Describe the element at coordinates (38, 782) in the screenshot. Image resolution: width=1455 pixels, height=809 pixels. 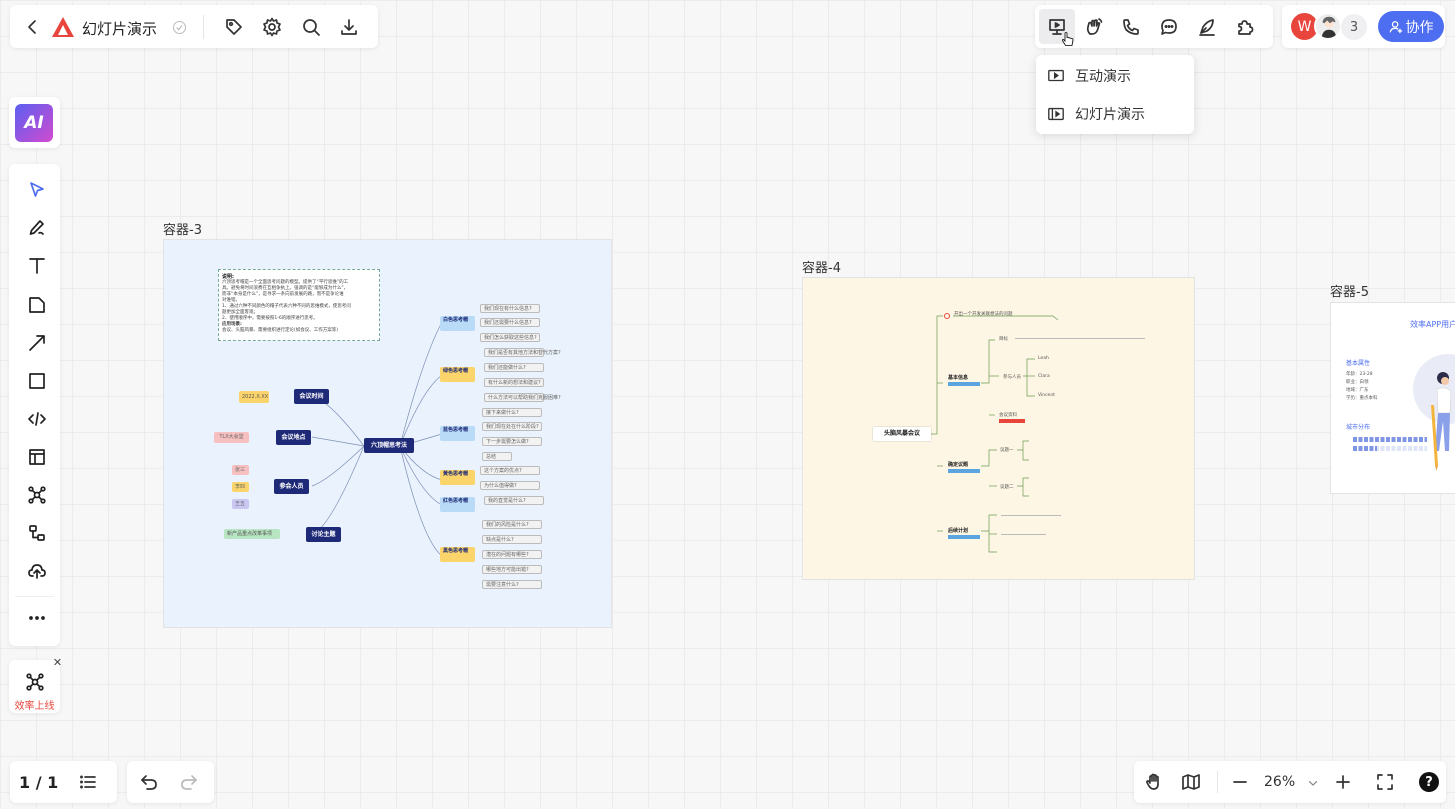
I see `page-indicator: 1 / 1` at that location.